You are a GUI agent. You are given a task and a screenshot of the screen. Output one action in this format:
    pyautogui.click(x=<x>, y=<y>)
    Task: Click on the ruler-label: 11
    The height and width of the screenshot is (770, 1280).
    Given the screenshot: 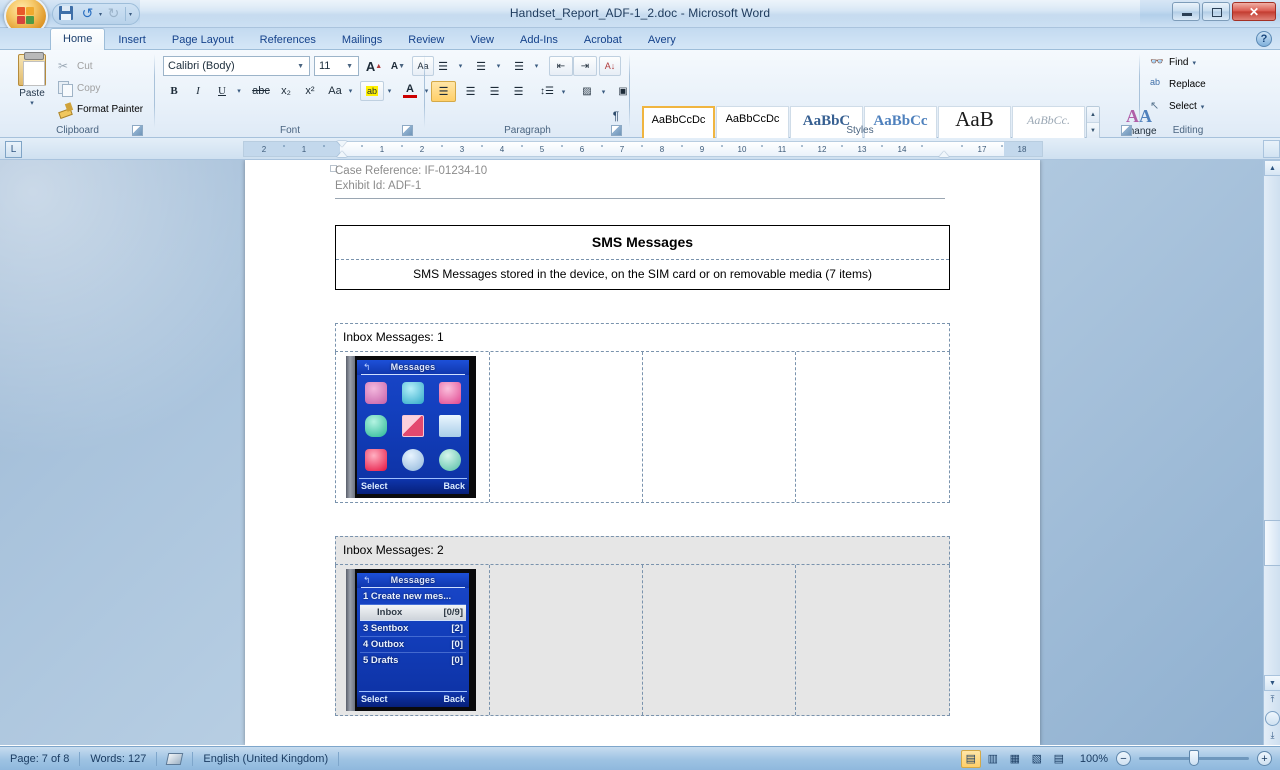 What is the action you would take?
    pyautogui.click(x=782, y=149)
    